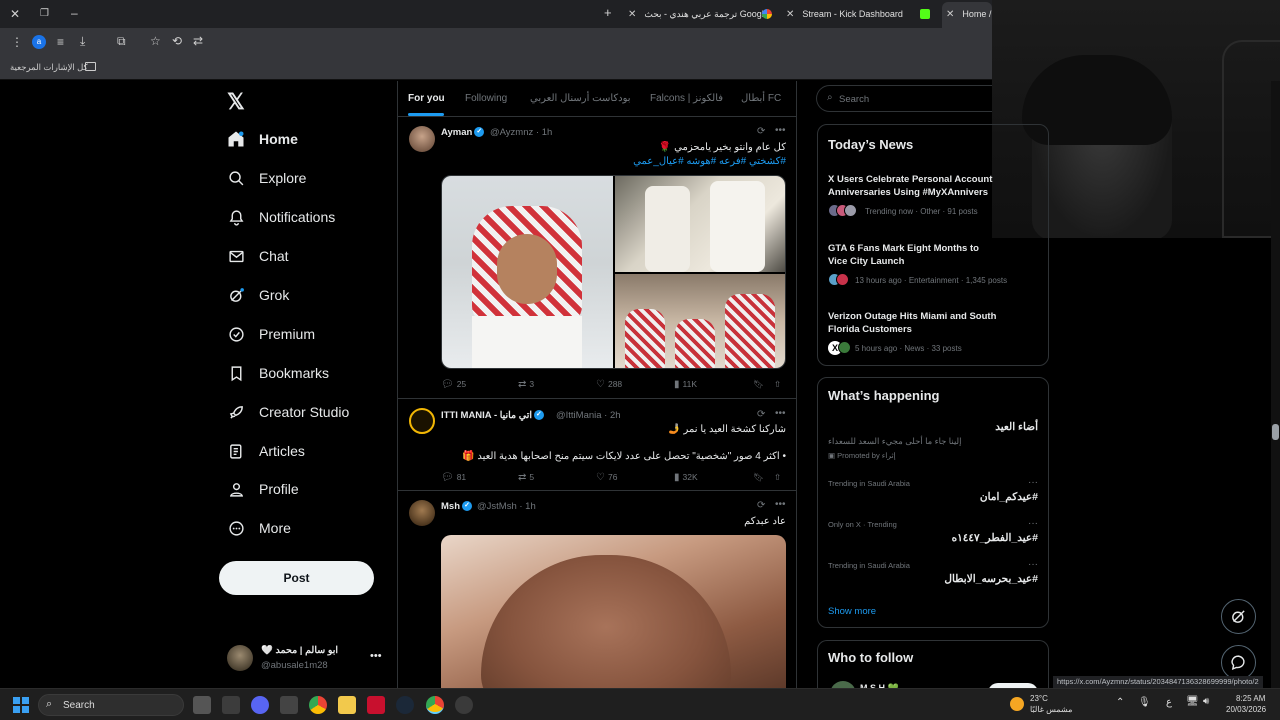  Describe the element at coordinates (74, 13) in the screenshot. I see `minimize-window-icon: –` at that location.